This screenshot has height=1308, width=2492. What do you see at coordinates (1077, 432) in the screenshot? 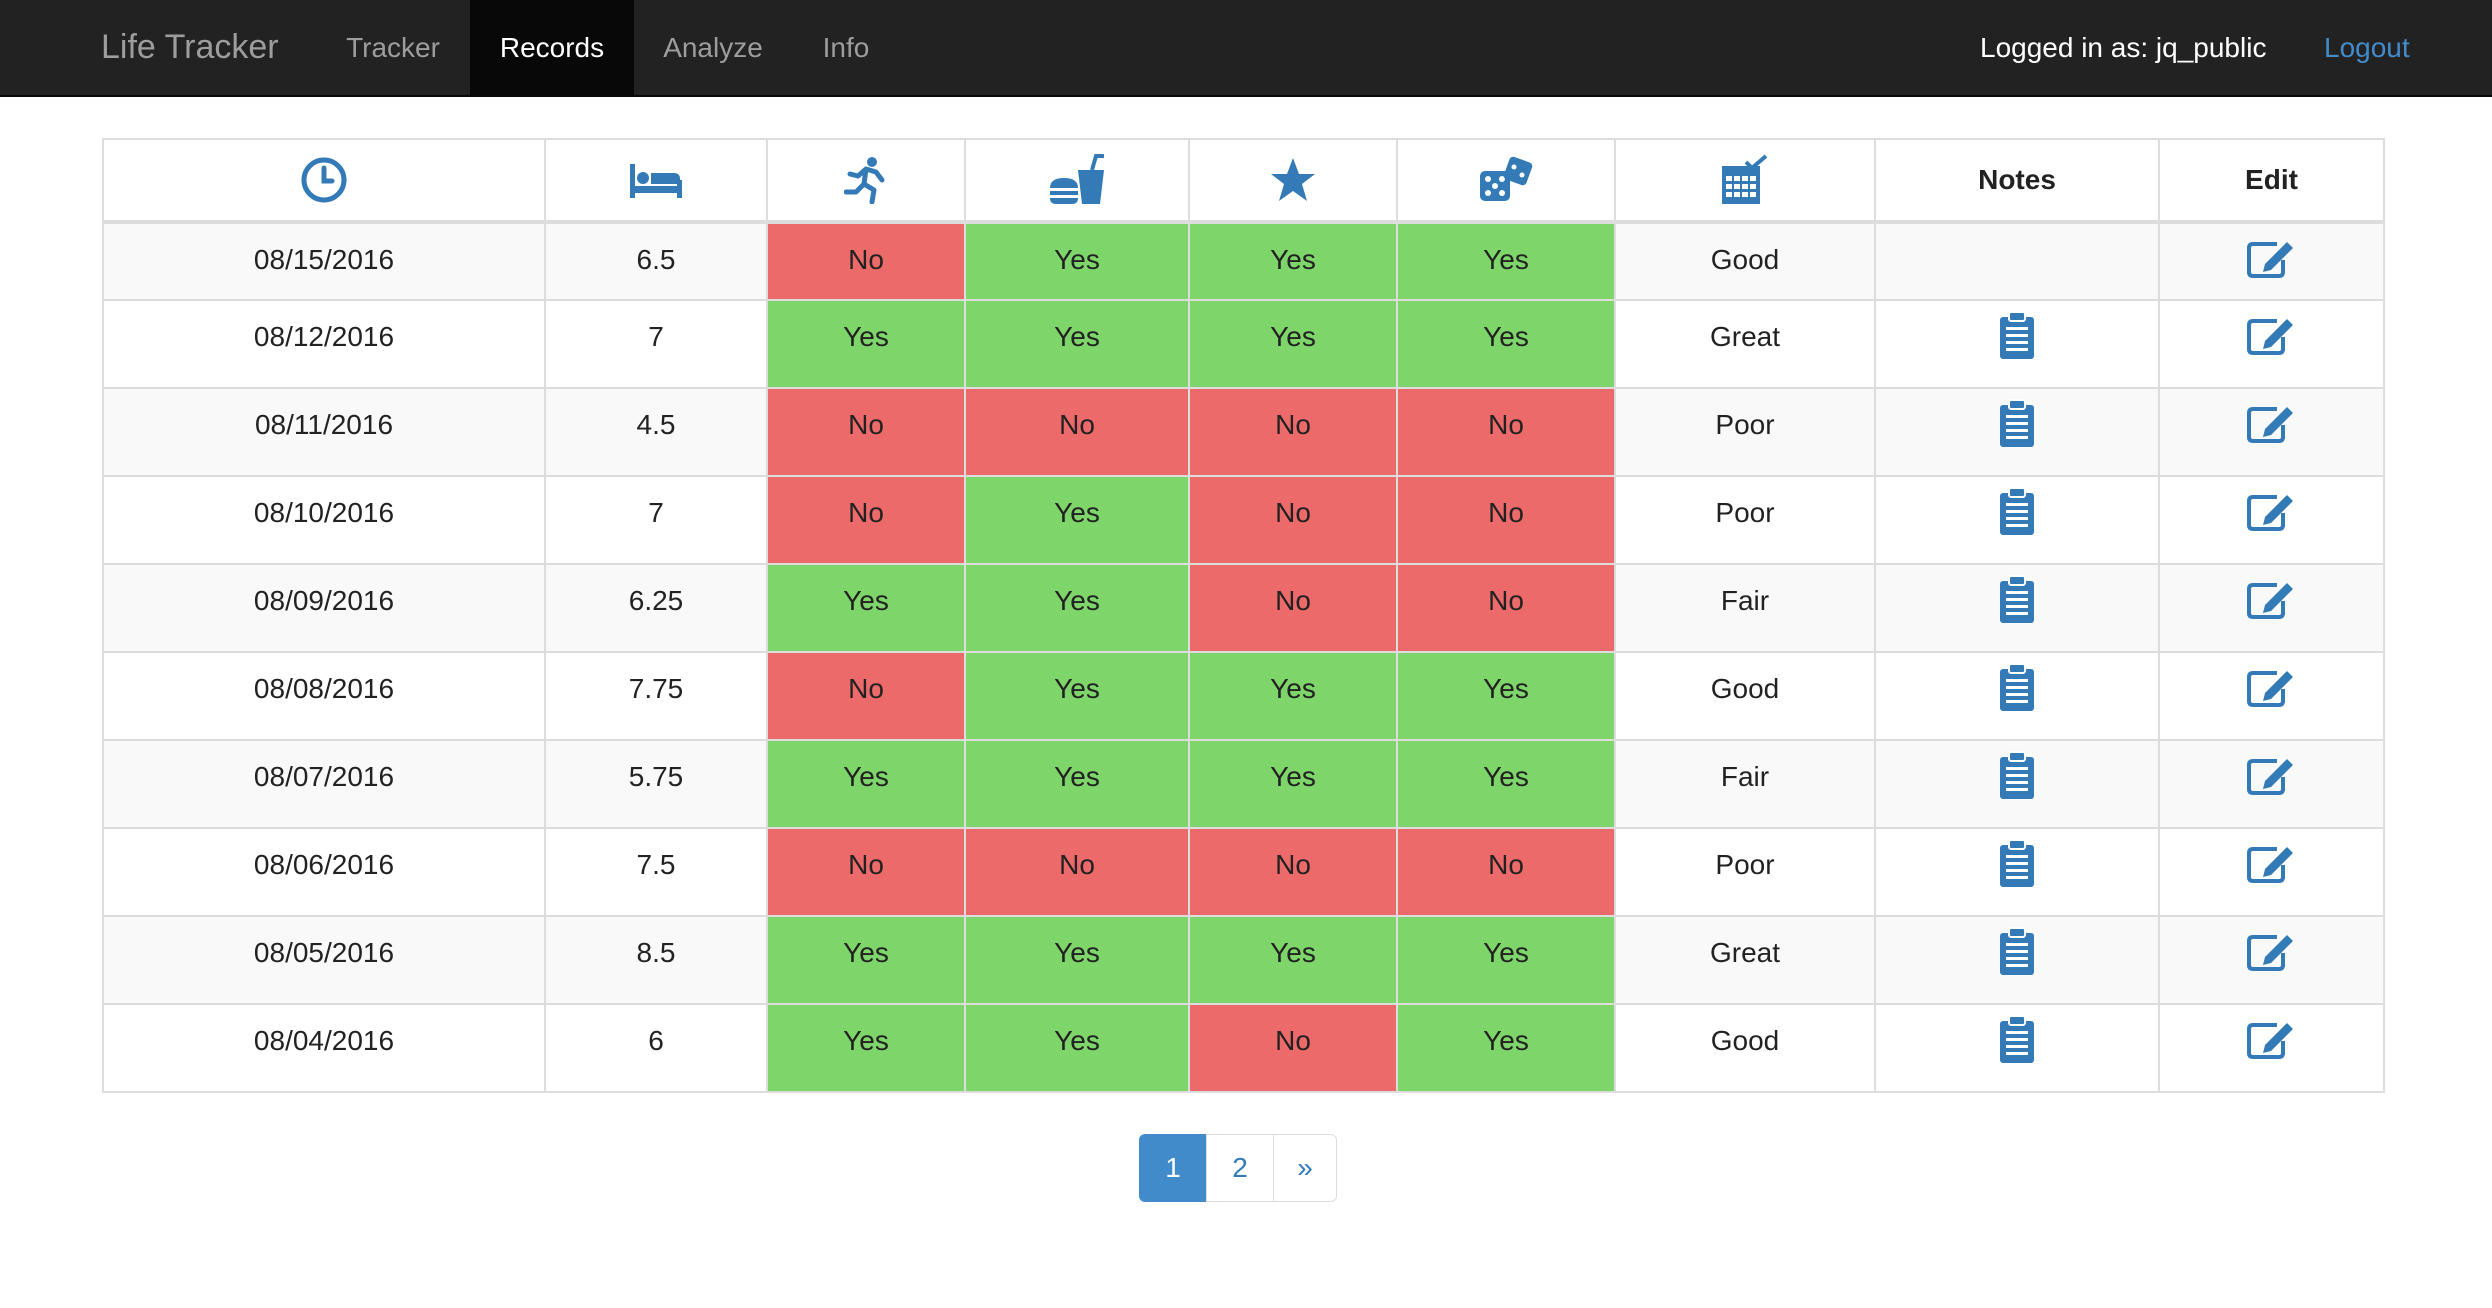
I see `diet-cell: No` at bounding box center [1077, 432].